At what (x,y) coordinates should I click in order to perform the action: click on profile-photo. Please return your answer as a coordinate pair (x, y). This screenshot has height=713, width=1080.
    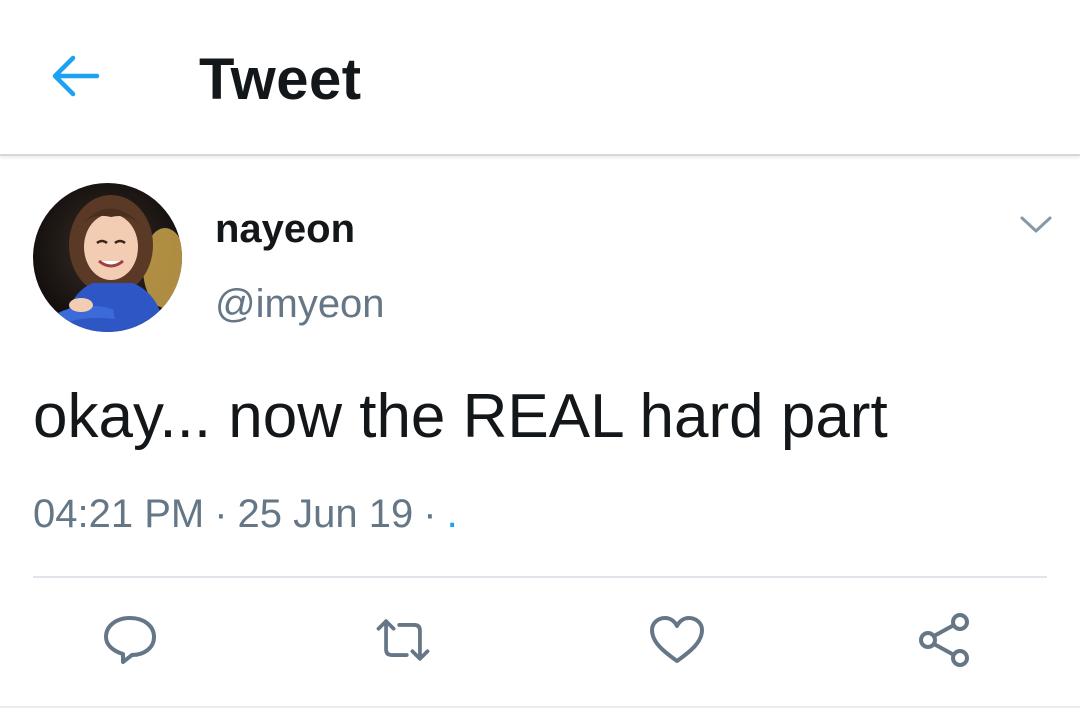
    Looking at the image, I should click on (107, 257).